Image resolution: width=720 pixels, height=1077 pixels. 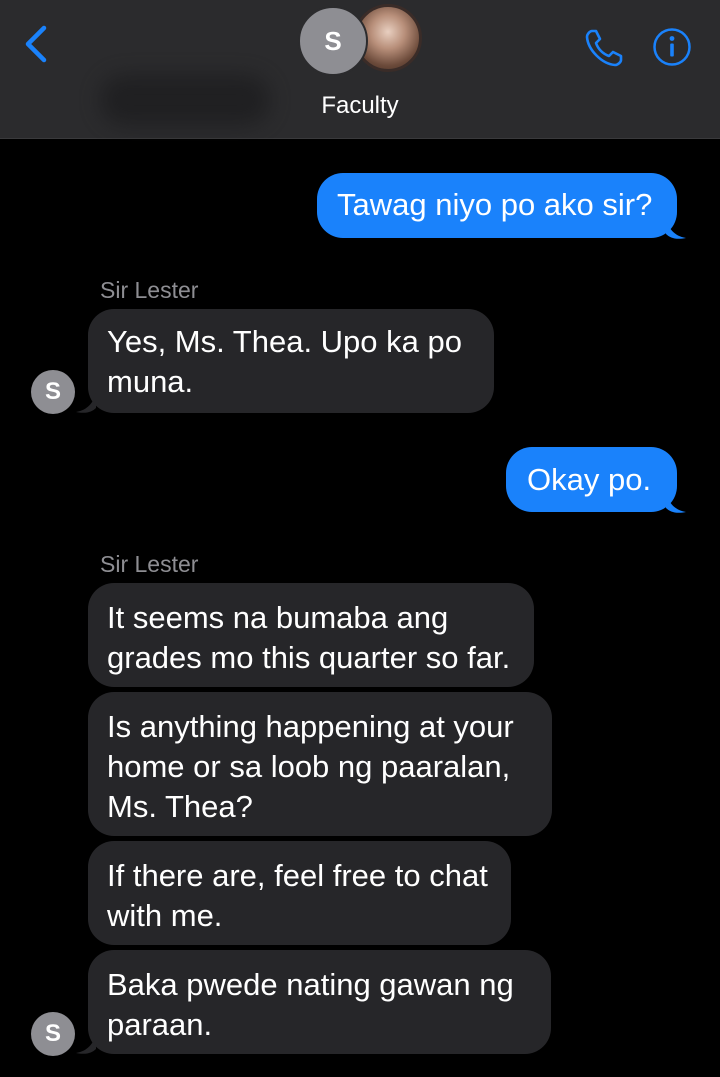 I want to click on message-line: It seems na bumaba ang, so click(x=278, y=617).